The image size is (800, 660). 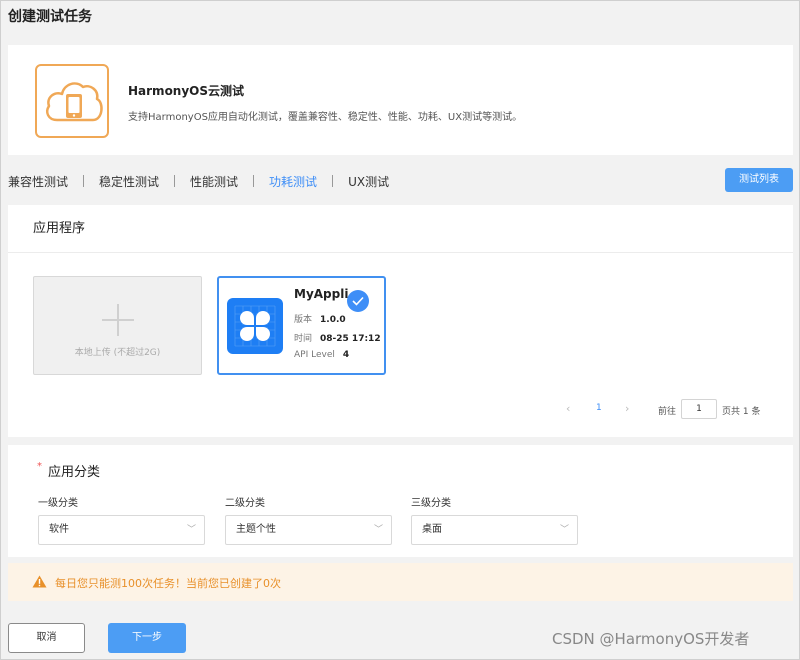 What do you see at coordinates (599, 408) in the screenshot?
I see `page-number: 1` at bounding box center [599, 408].